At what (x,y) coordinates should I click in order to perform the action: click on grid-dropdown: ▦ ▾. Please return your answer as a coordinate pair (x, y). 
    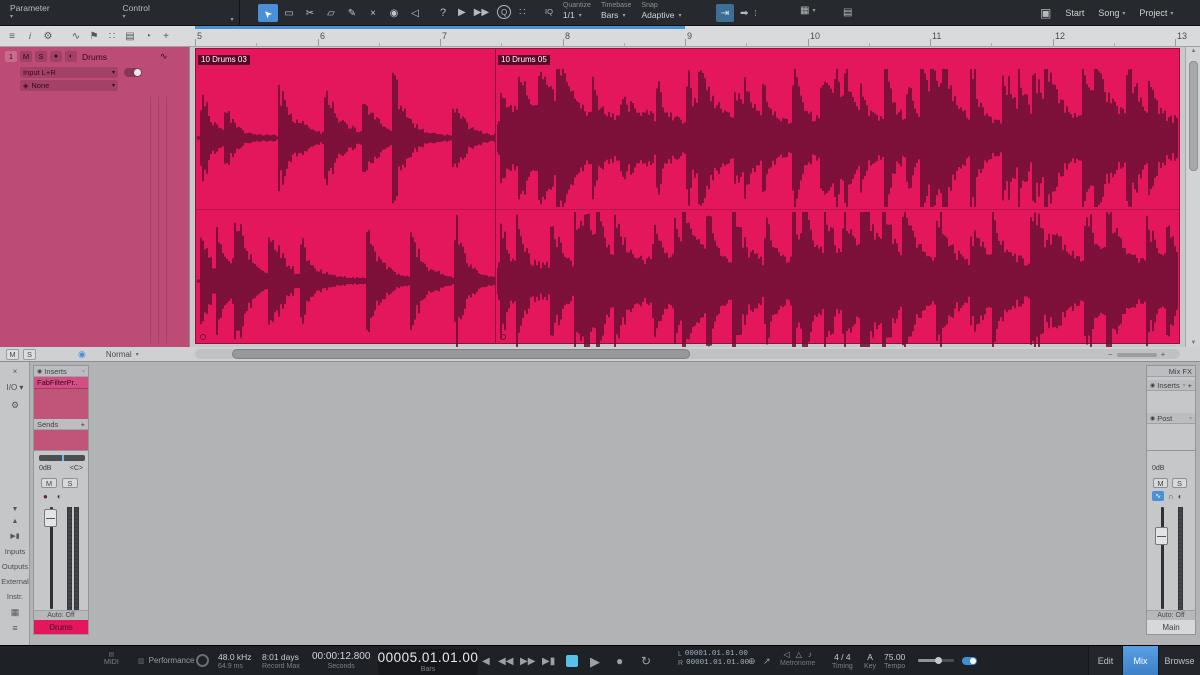
    Looking at the image, I should click on (807, 10).